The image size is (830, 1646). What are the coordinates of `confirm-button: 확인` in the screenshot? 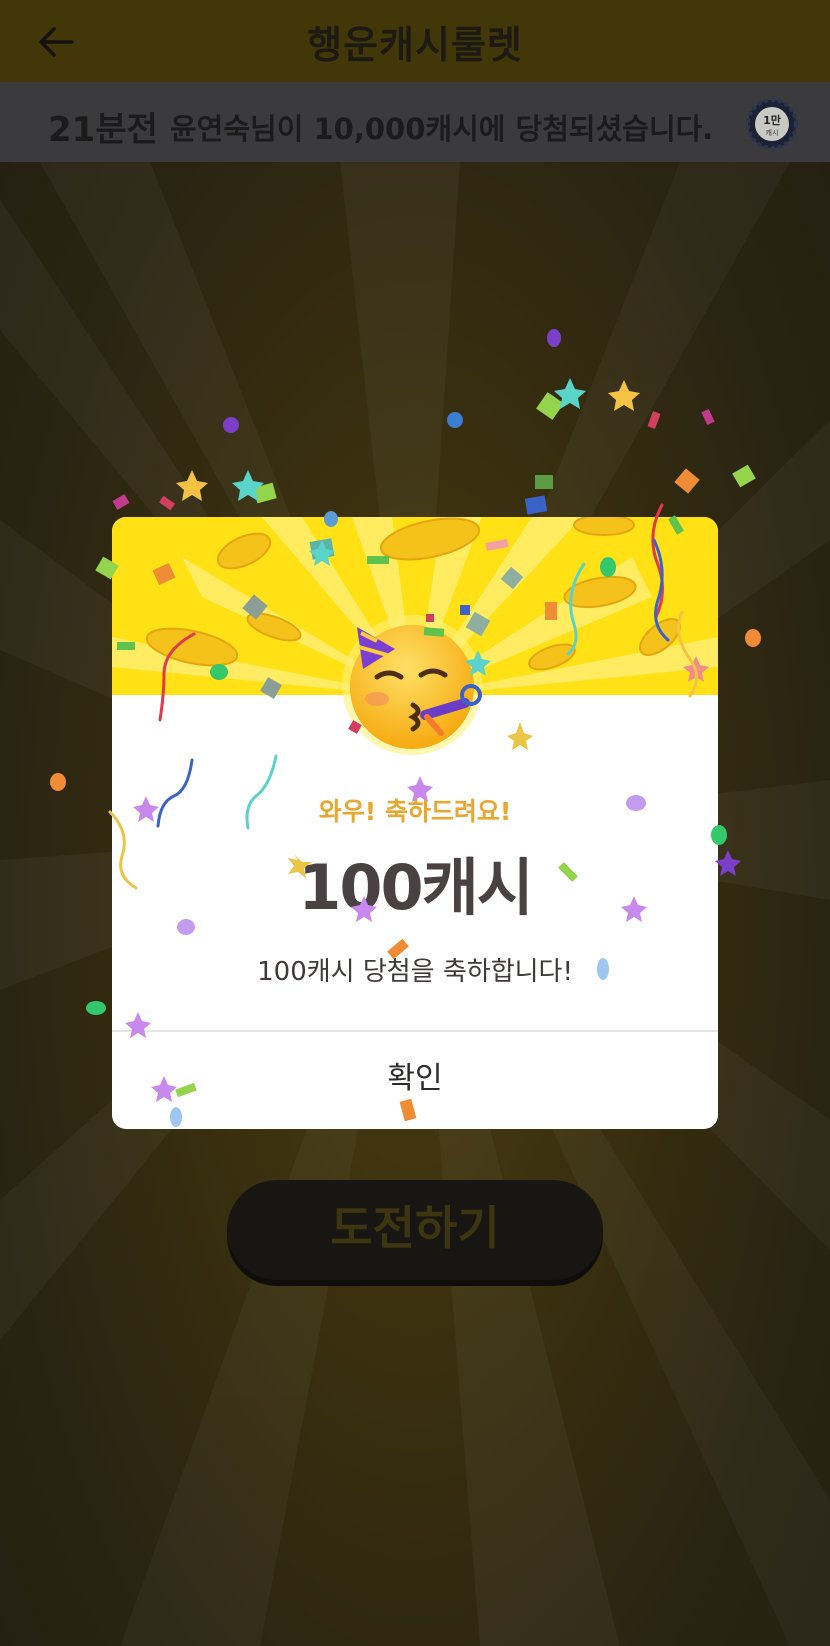 It's located at (415, 1080).